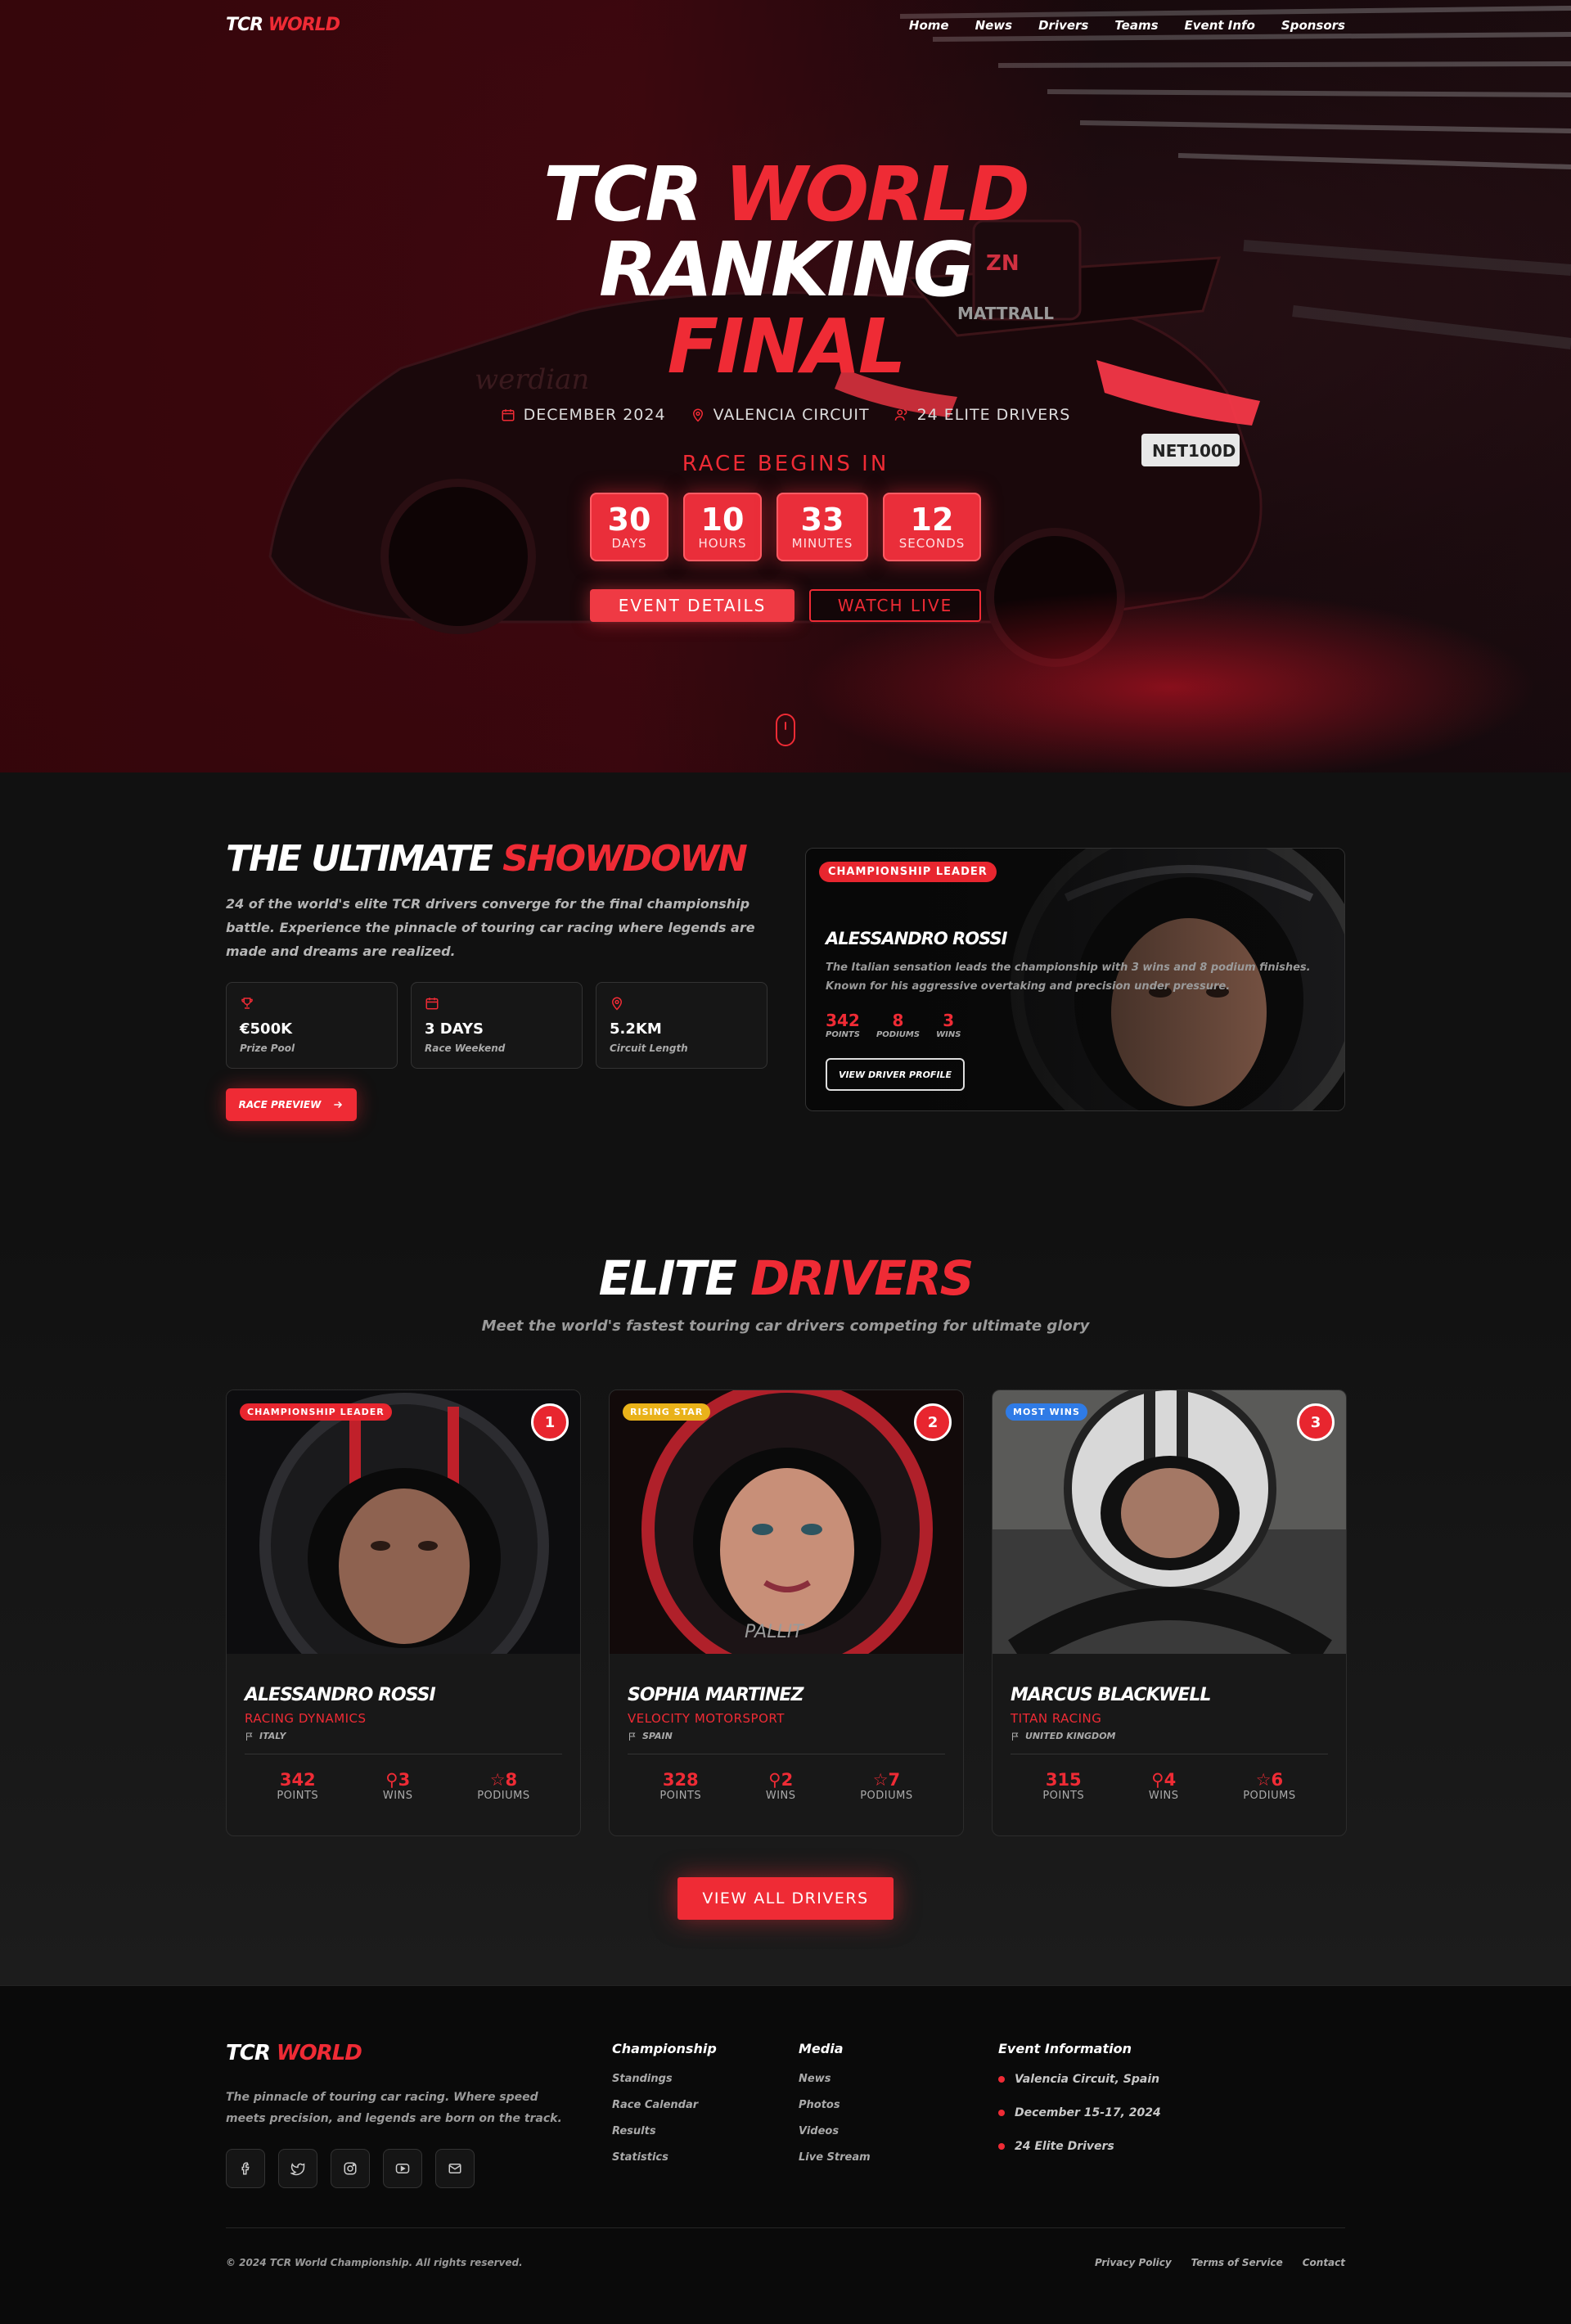 The height and width of the screenshot is (2324, 1571). What do you see at coordinates (895, 606) in the screenshot?
I see `watch-live-button: WATCH LIVE` at bounding box center [895, 606].